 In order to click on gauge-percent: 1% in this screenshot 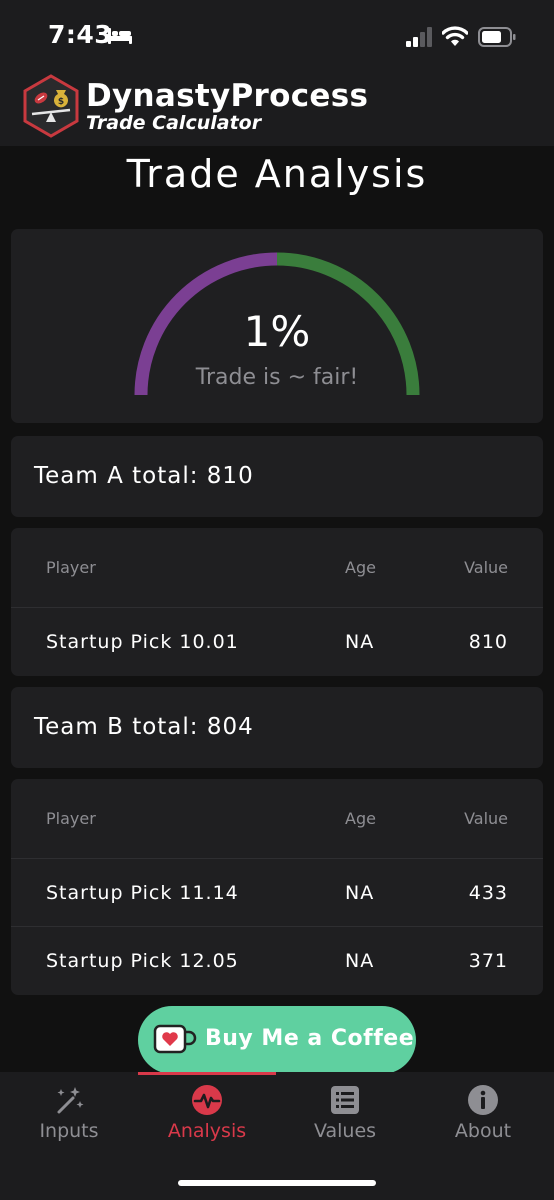, I will do `click(277, 331)`.